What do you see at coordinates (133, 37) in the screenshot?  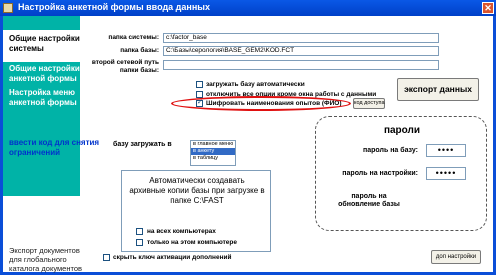 I see `system-folder-label: папка системы:` at bounding box center [133, 37].